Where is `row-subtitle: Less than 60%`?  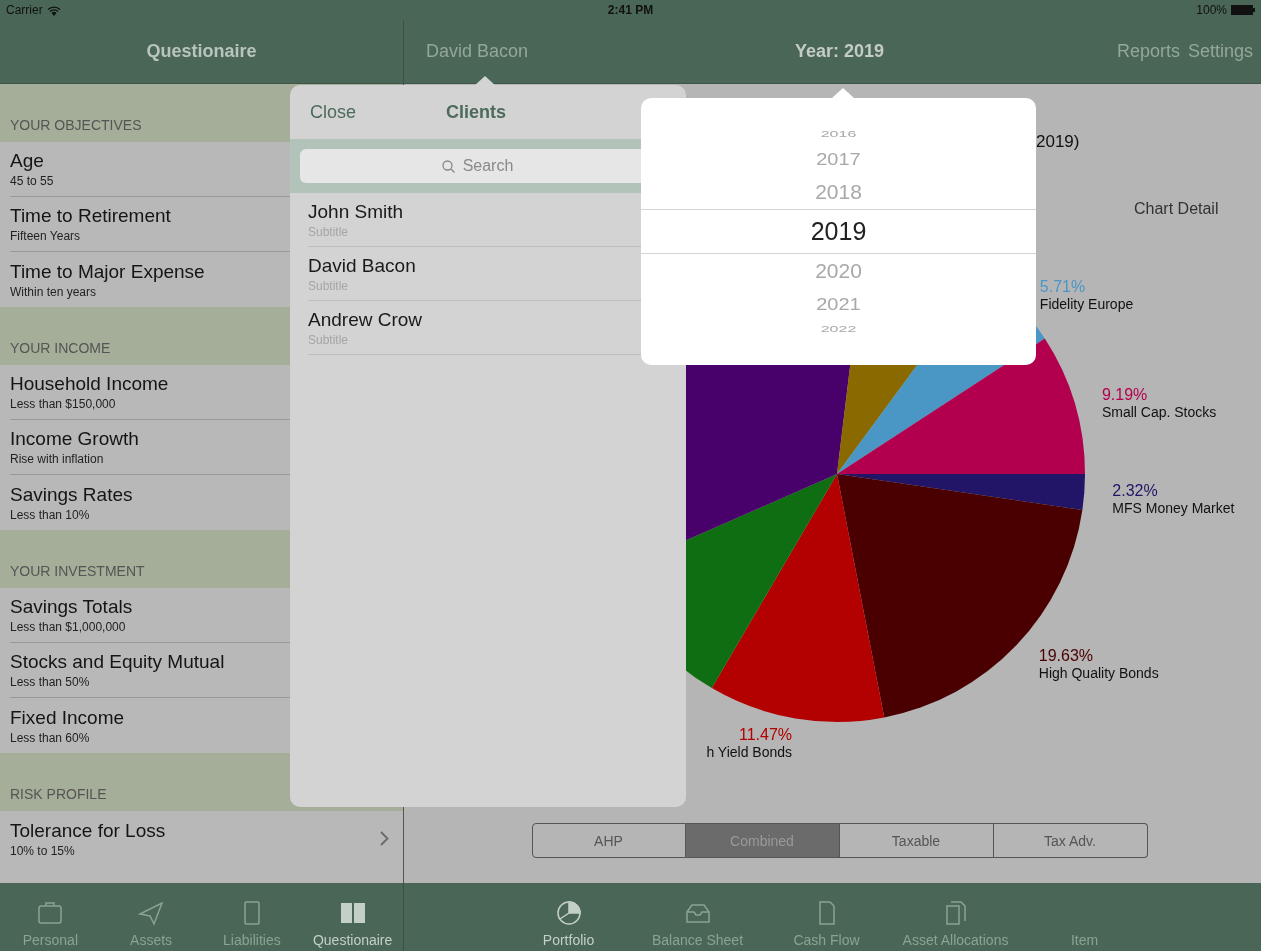 row-subtitle: Less than 60% is located at coordinates (50, 737).